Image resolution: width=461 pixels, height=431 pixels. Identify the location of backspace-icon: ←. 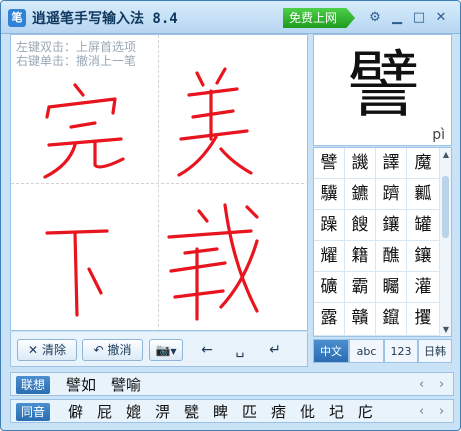
(207, 350).